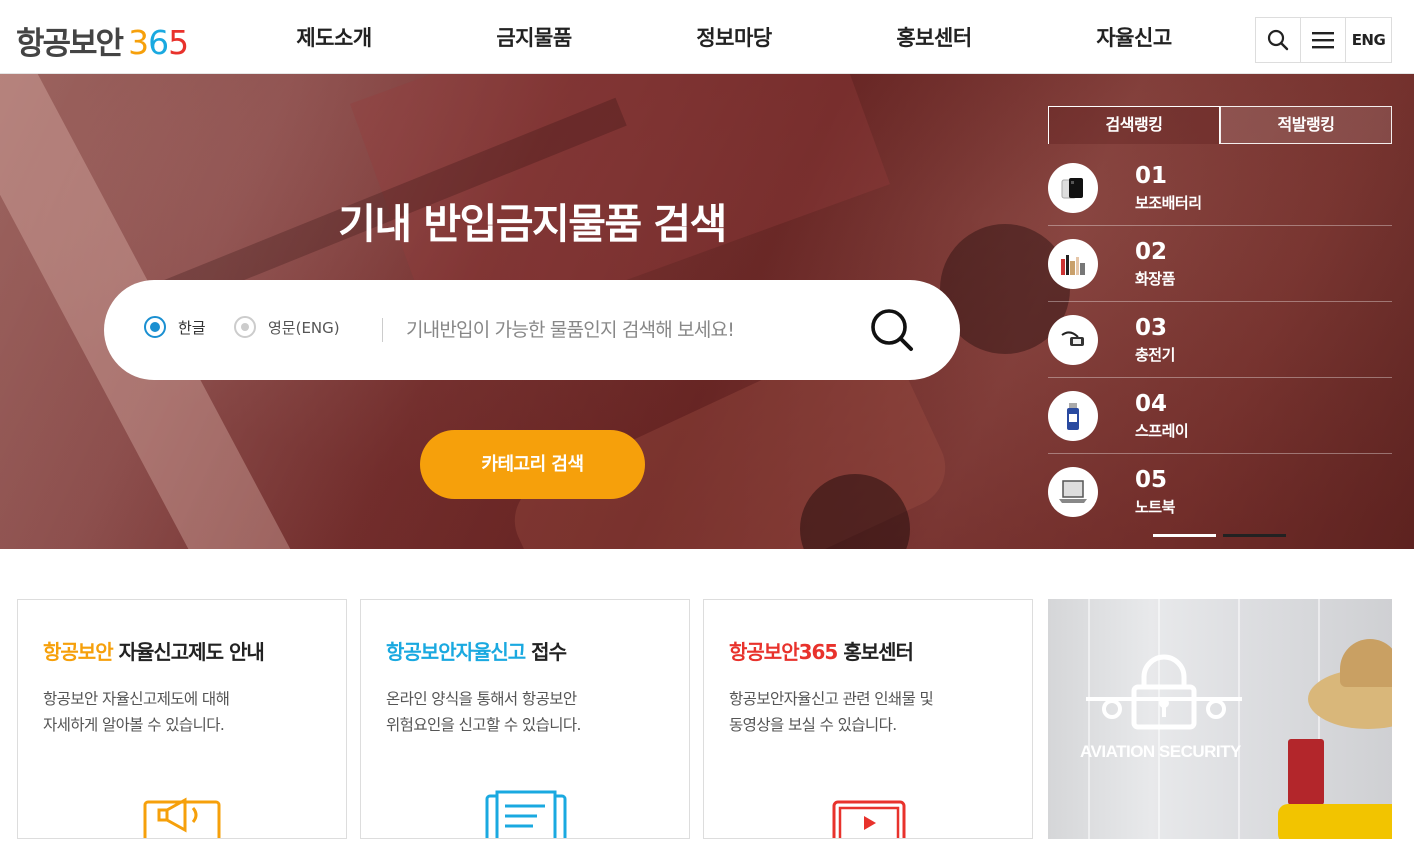 The height and width of the screenshot is (842, 1414). I want to click on card-title-highlight: 항공보안자율신고, so click(456, 652).